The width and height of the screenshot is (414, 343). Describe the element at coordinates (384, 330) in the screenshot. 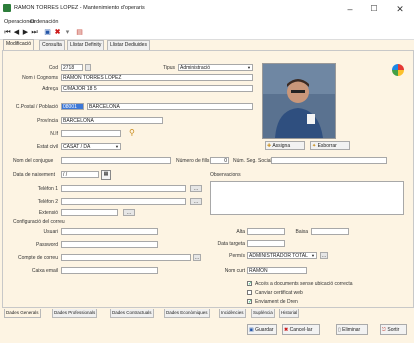

I see `exit-icon: ⎋` at that location.